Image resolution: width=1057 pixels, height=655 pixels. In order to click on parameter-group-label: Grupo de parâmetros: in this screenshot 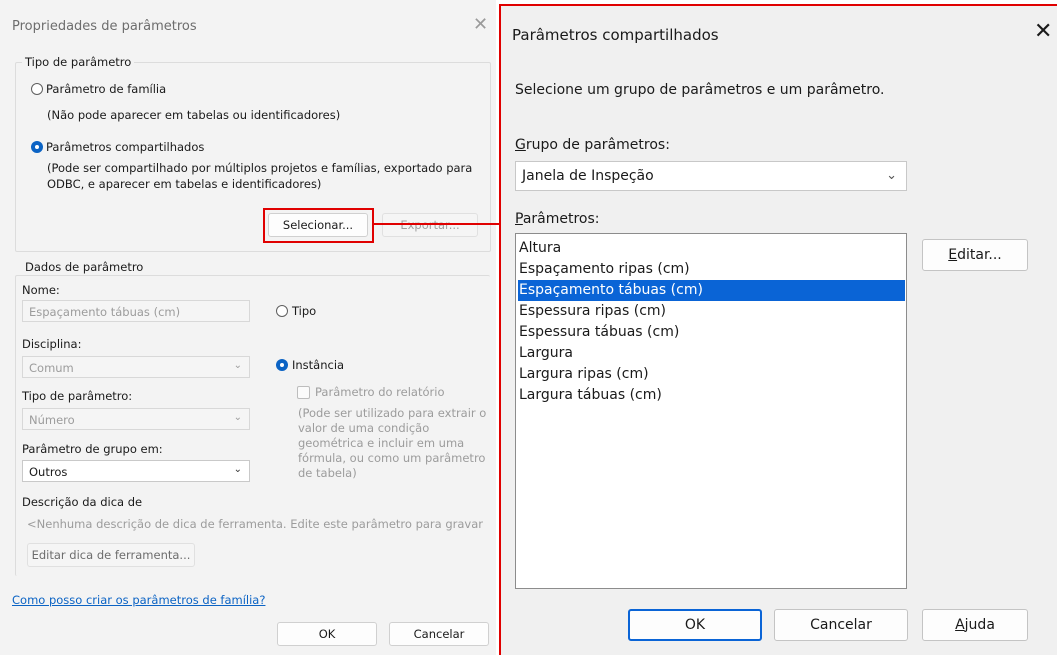, I will do `click(592, 145)`.